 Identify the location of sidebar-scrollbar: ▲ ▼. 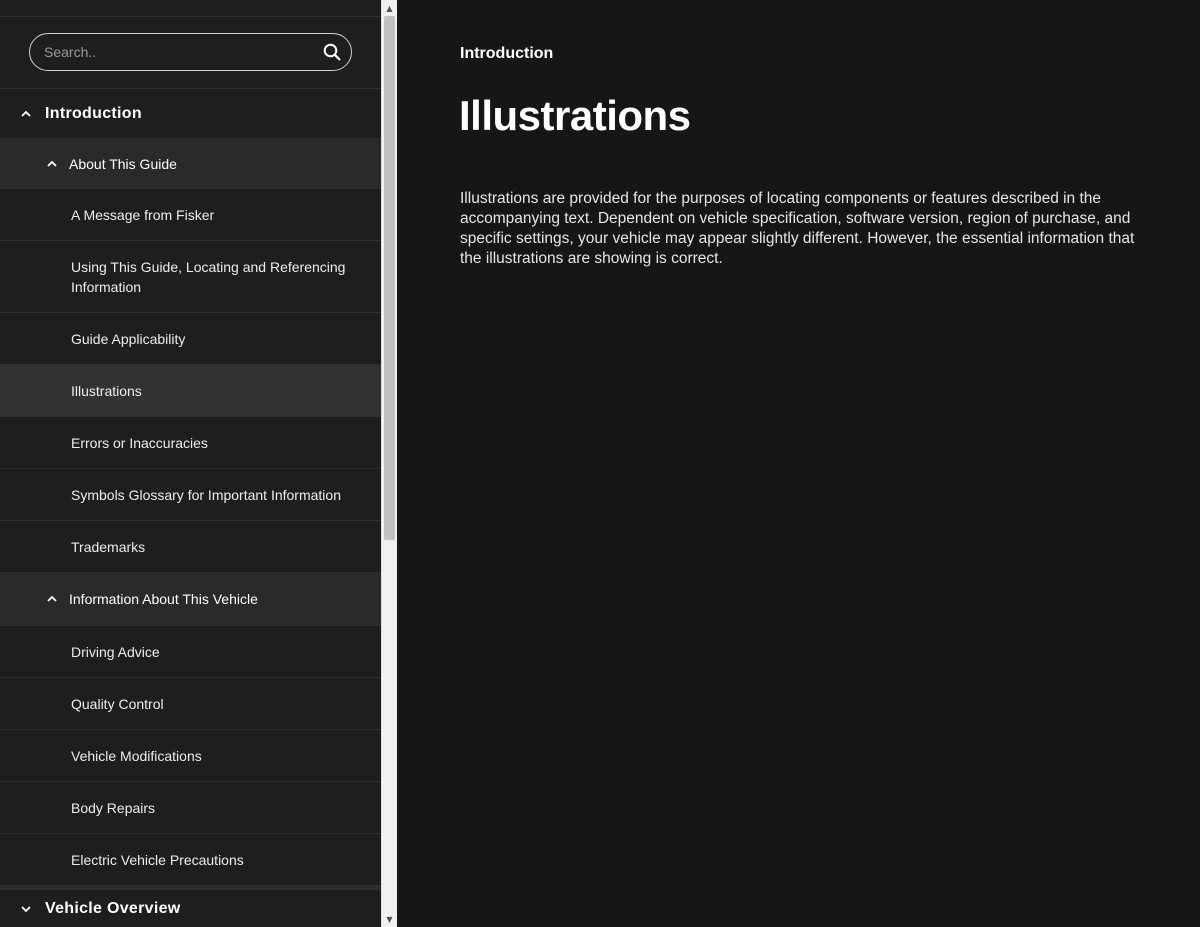
(389, 463).